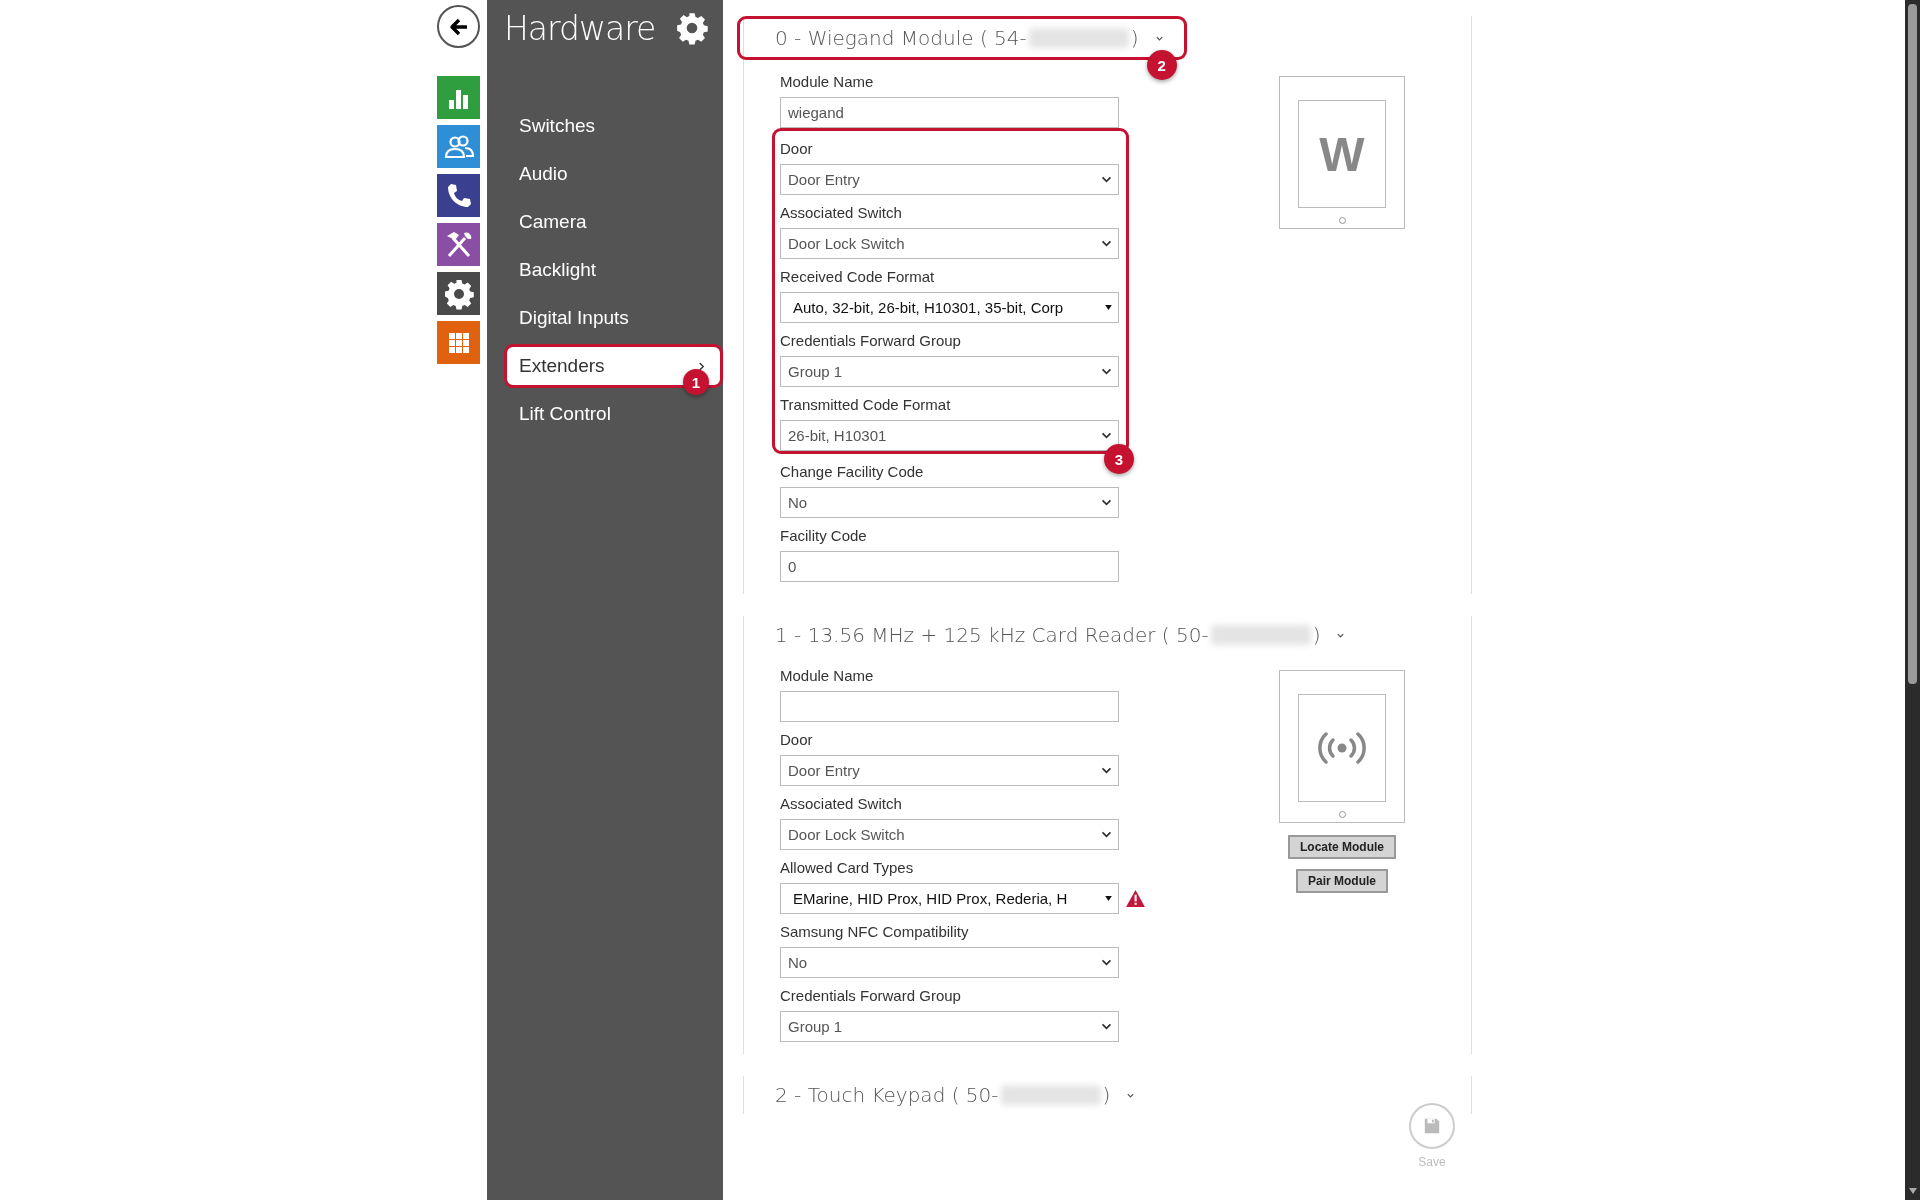  I want to click on gear-tile, so click(458, 293).